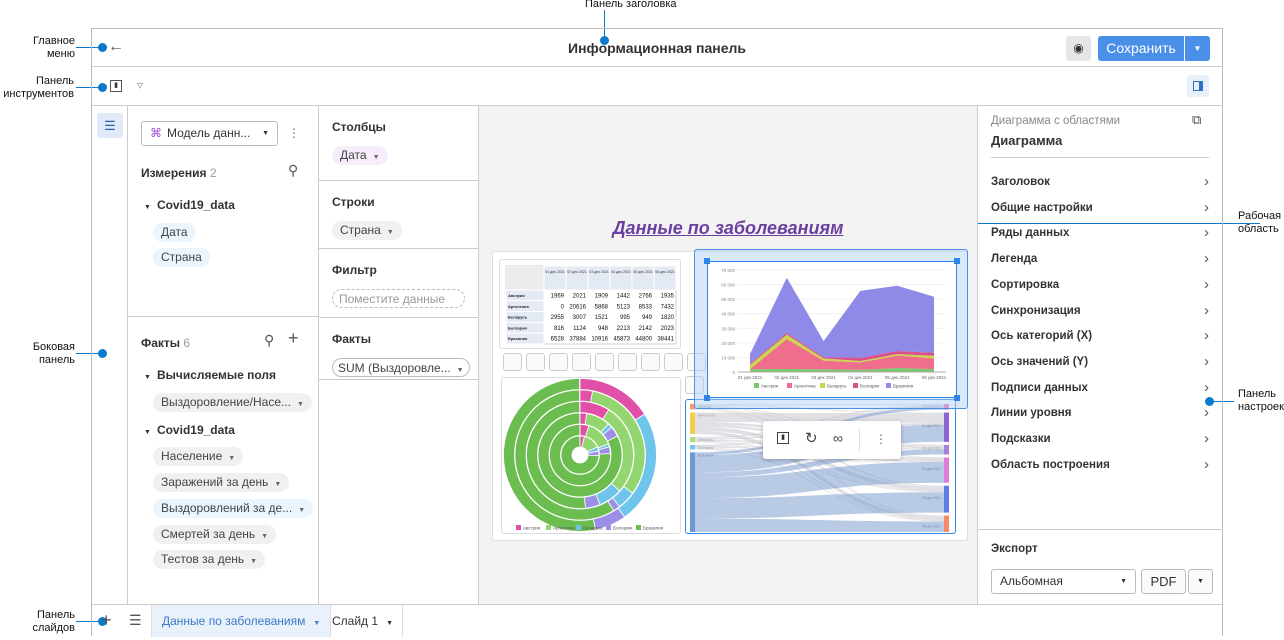  I want to click on dimension-chip: Страна, so click(181, 257).